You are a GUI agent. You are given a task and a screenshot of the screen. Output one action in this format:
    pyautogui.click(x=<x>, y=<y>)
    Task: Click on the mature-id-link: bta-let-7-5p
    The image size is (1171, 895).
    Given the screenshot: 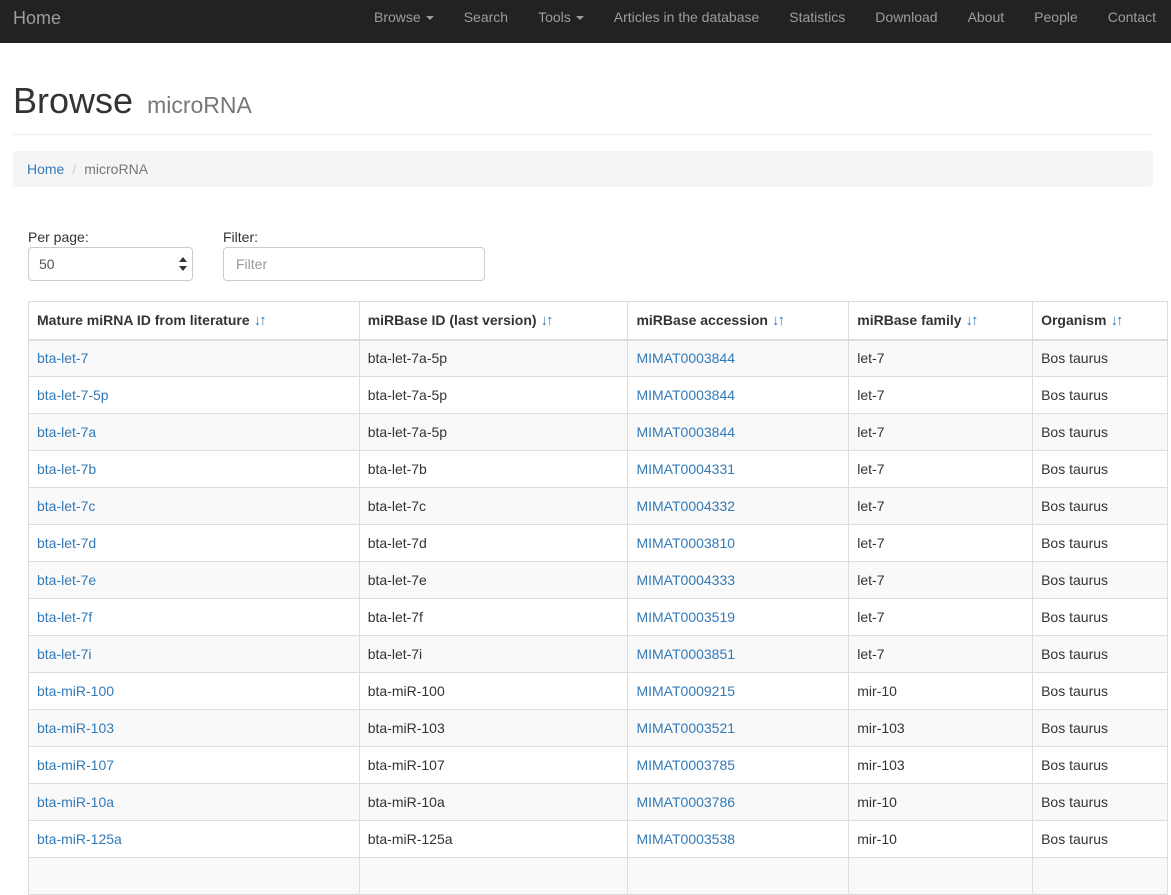 What is the action you would take?
    pyautogui.click(x=73, y=395)
    